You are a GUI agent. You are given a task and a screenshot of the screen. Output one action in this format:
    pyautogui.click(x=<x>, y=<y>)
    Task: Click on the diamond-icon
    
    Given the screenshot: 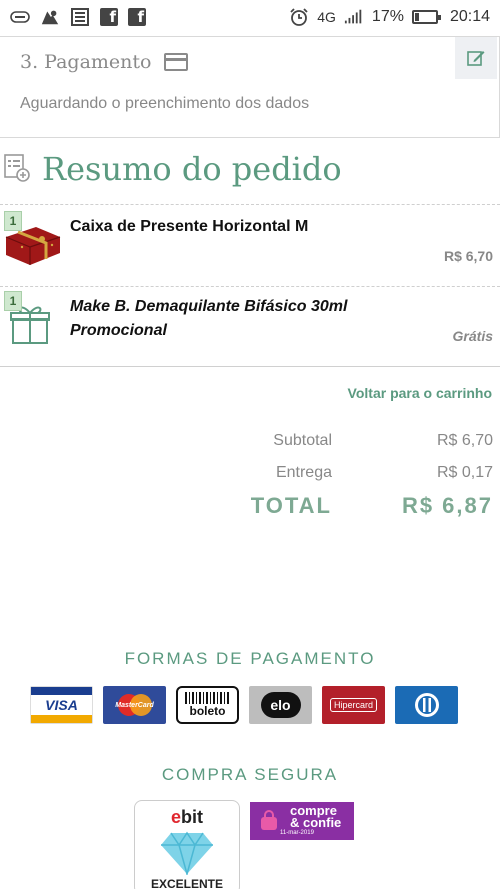 What is the action you would take?
    pyautogui.click(x=187, y=854)
    